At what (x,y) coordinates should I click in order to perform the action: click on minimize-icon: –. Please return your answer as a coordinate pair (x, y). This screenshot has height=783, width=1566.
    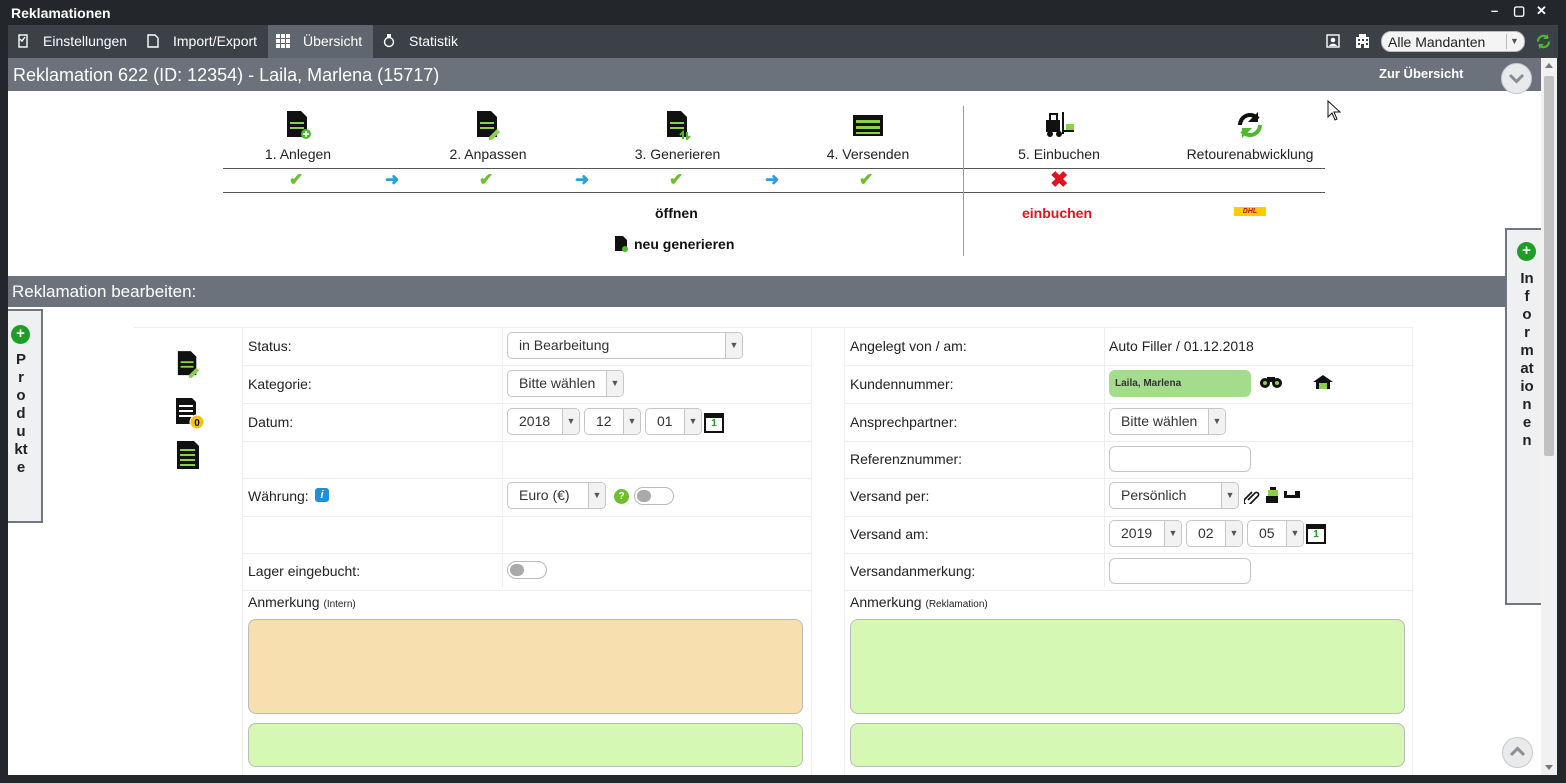
    Looking at the image, I should click on (1494, 10).